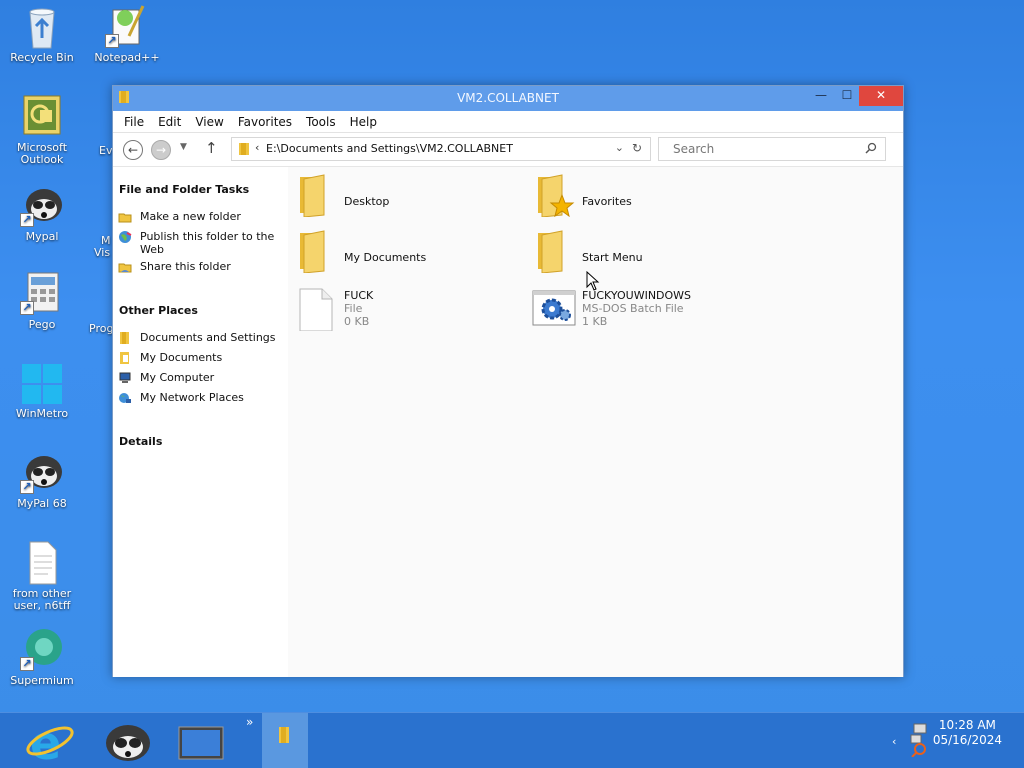 The width and height of the screenshot is (1024, 768). What do you see at coordinates (207, 243) in the screenshot?
I see `task-label: Publish this folder to the Web` at bounding box center [207, 243].